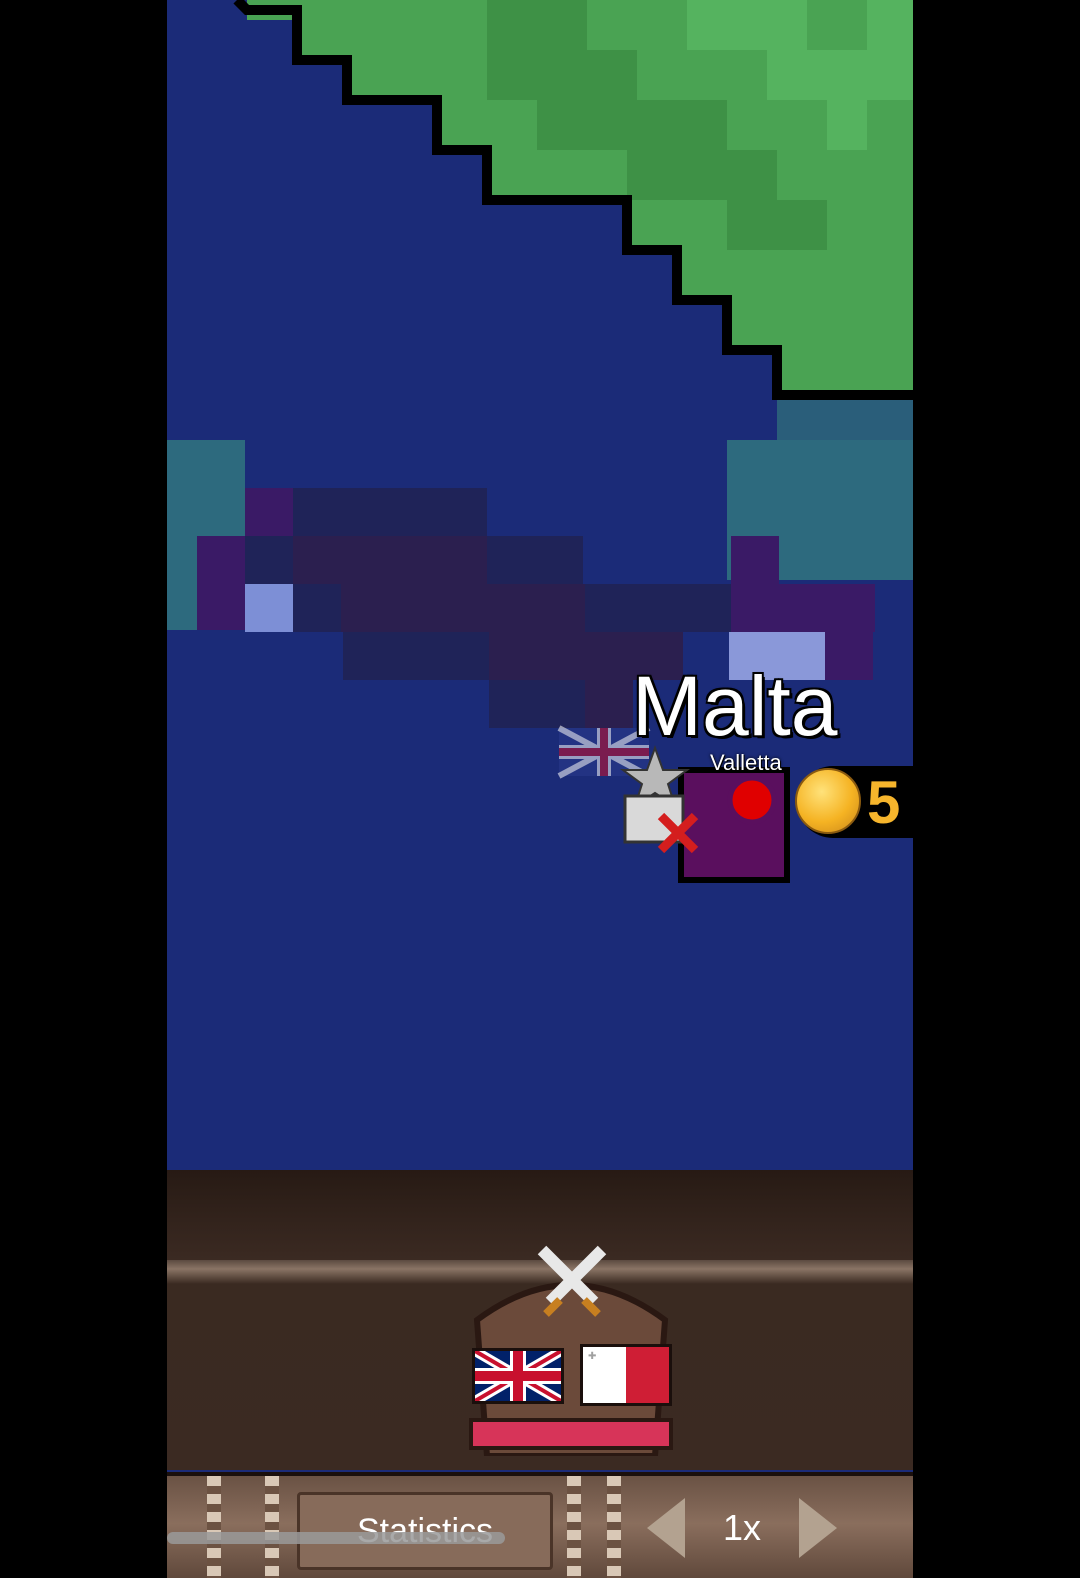 The height and width of the screenshot is (1578, 1080). I want to click on speed-decrease-button, so click(666, 1528).